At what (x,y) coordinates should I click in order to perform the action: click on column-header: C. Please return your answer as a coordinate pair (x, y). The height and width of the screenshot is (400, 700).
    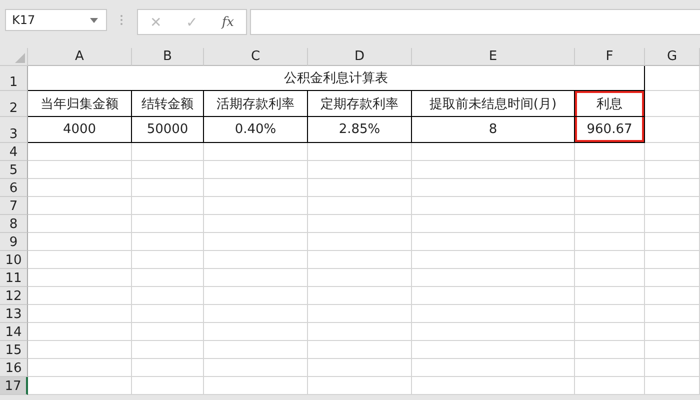
    Looking at the image, I should click on (256, 57).